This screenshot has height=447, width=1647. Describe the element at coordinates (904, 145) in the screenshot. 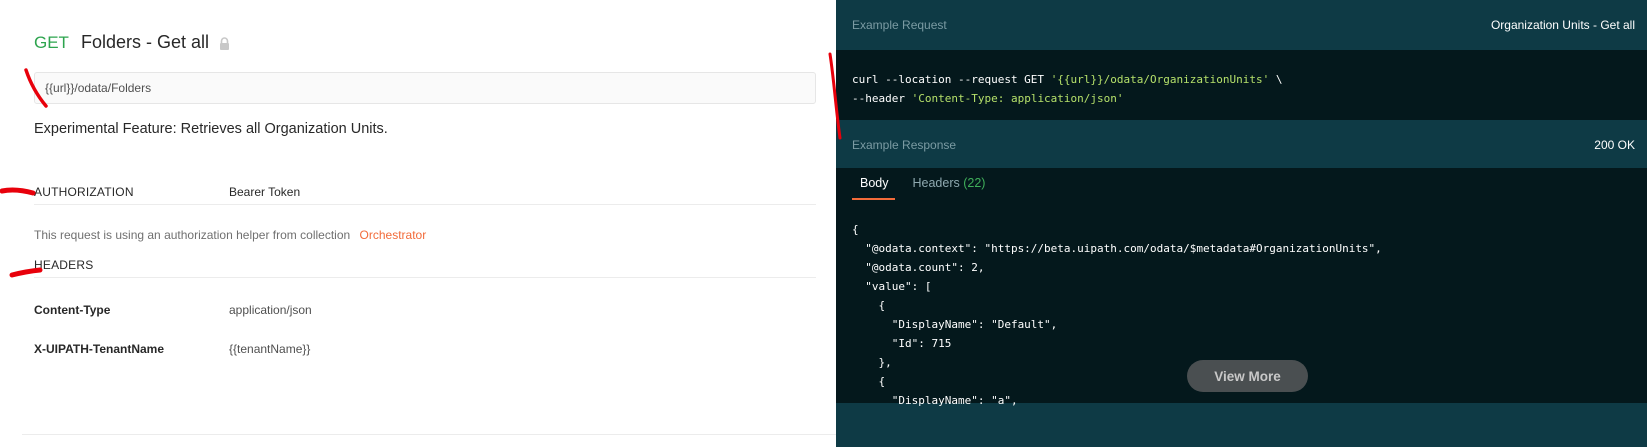

I see `example-response-label: Example Response` at that location.